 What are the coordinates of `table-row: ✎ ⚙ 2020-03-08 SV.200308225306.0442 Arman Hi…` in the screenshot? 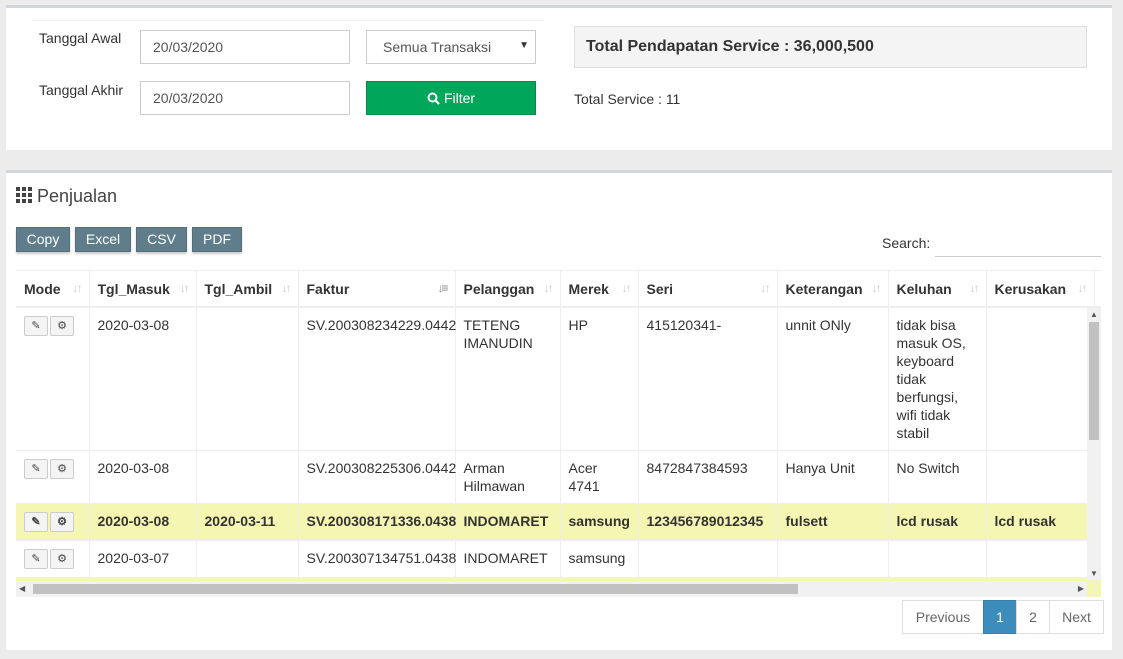 It's located at (558, 477).